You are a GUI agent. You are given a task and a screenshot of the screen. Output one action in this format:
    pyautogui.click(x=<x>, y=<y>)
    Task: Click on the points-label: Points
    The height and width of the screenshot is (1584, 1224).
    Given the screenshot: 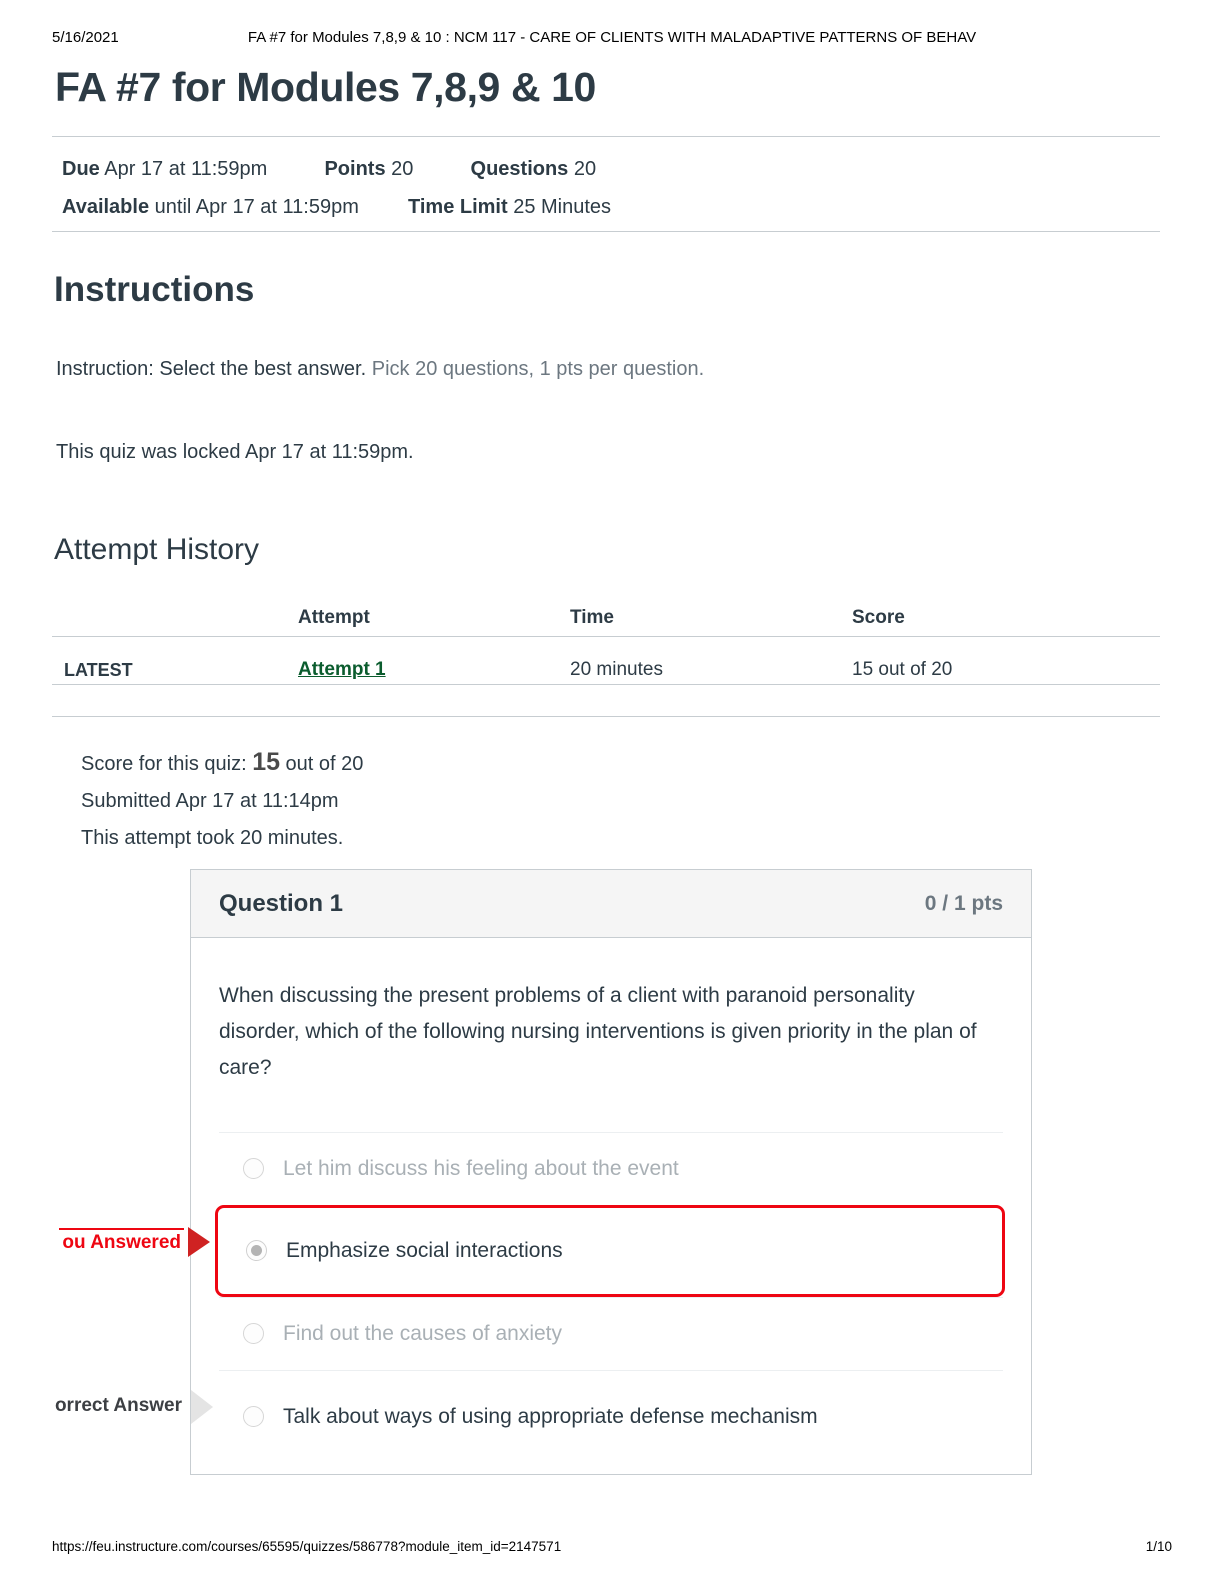 What is the action you would take?
    pyautogui.click(x=355, y=169)
    